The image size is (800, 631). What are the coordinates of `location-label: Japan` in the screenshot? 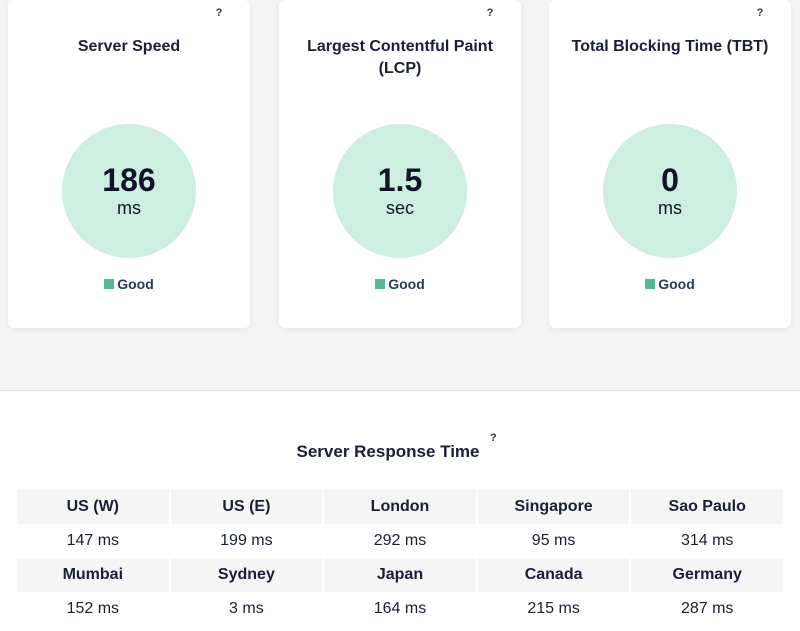 It's located at (400, 575).